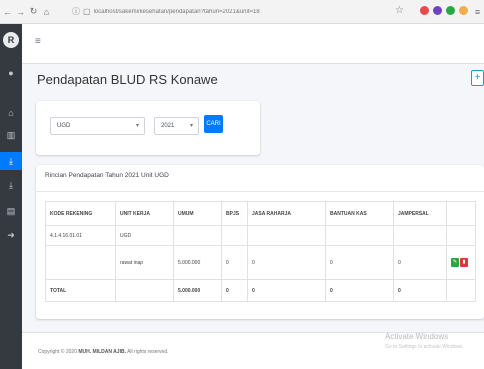  I want to click on column-header: UNIT KERJA, so click(144, 213).